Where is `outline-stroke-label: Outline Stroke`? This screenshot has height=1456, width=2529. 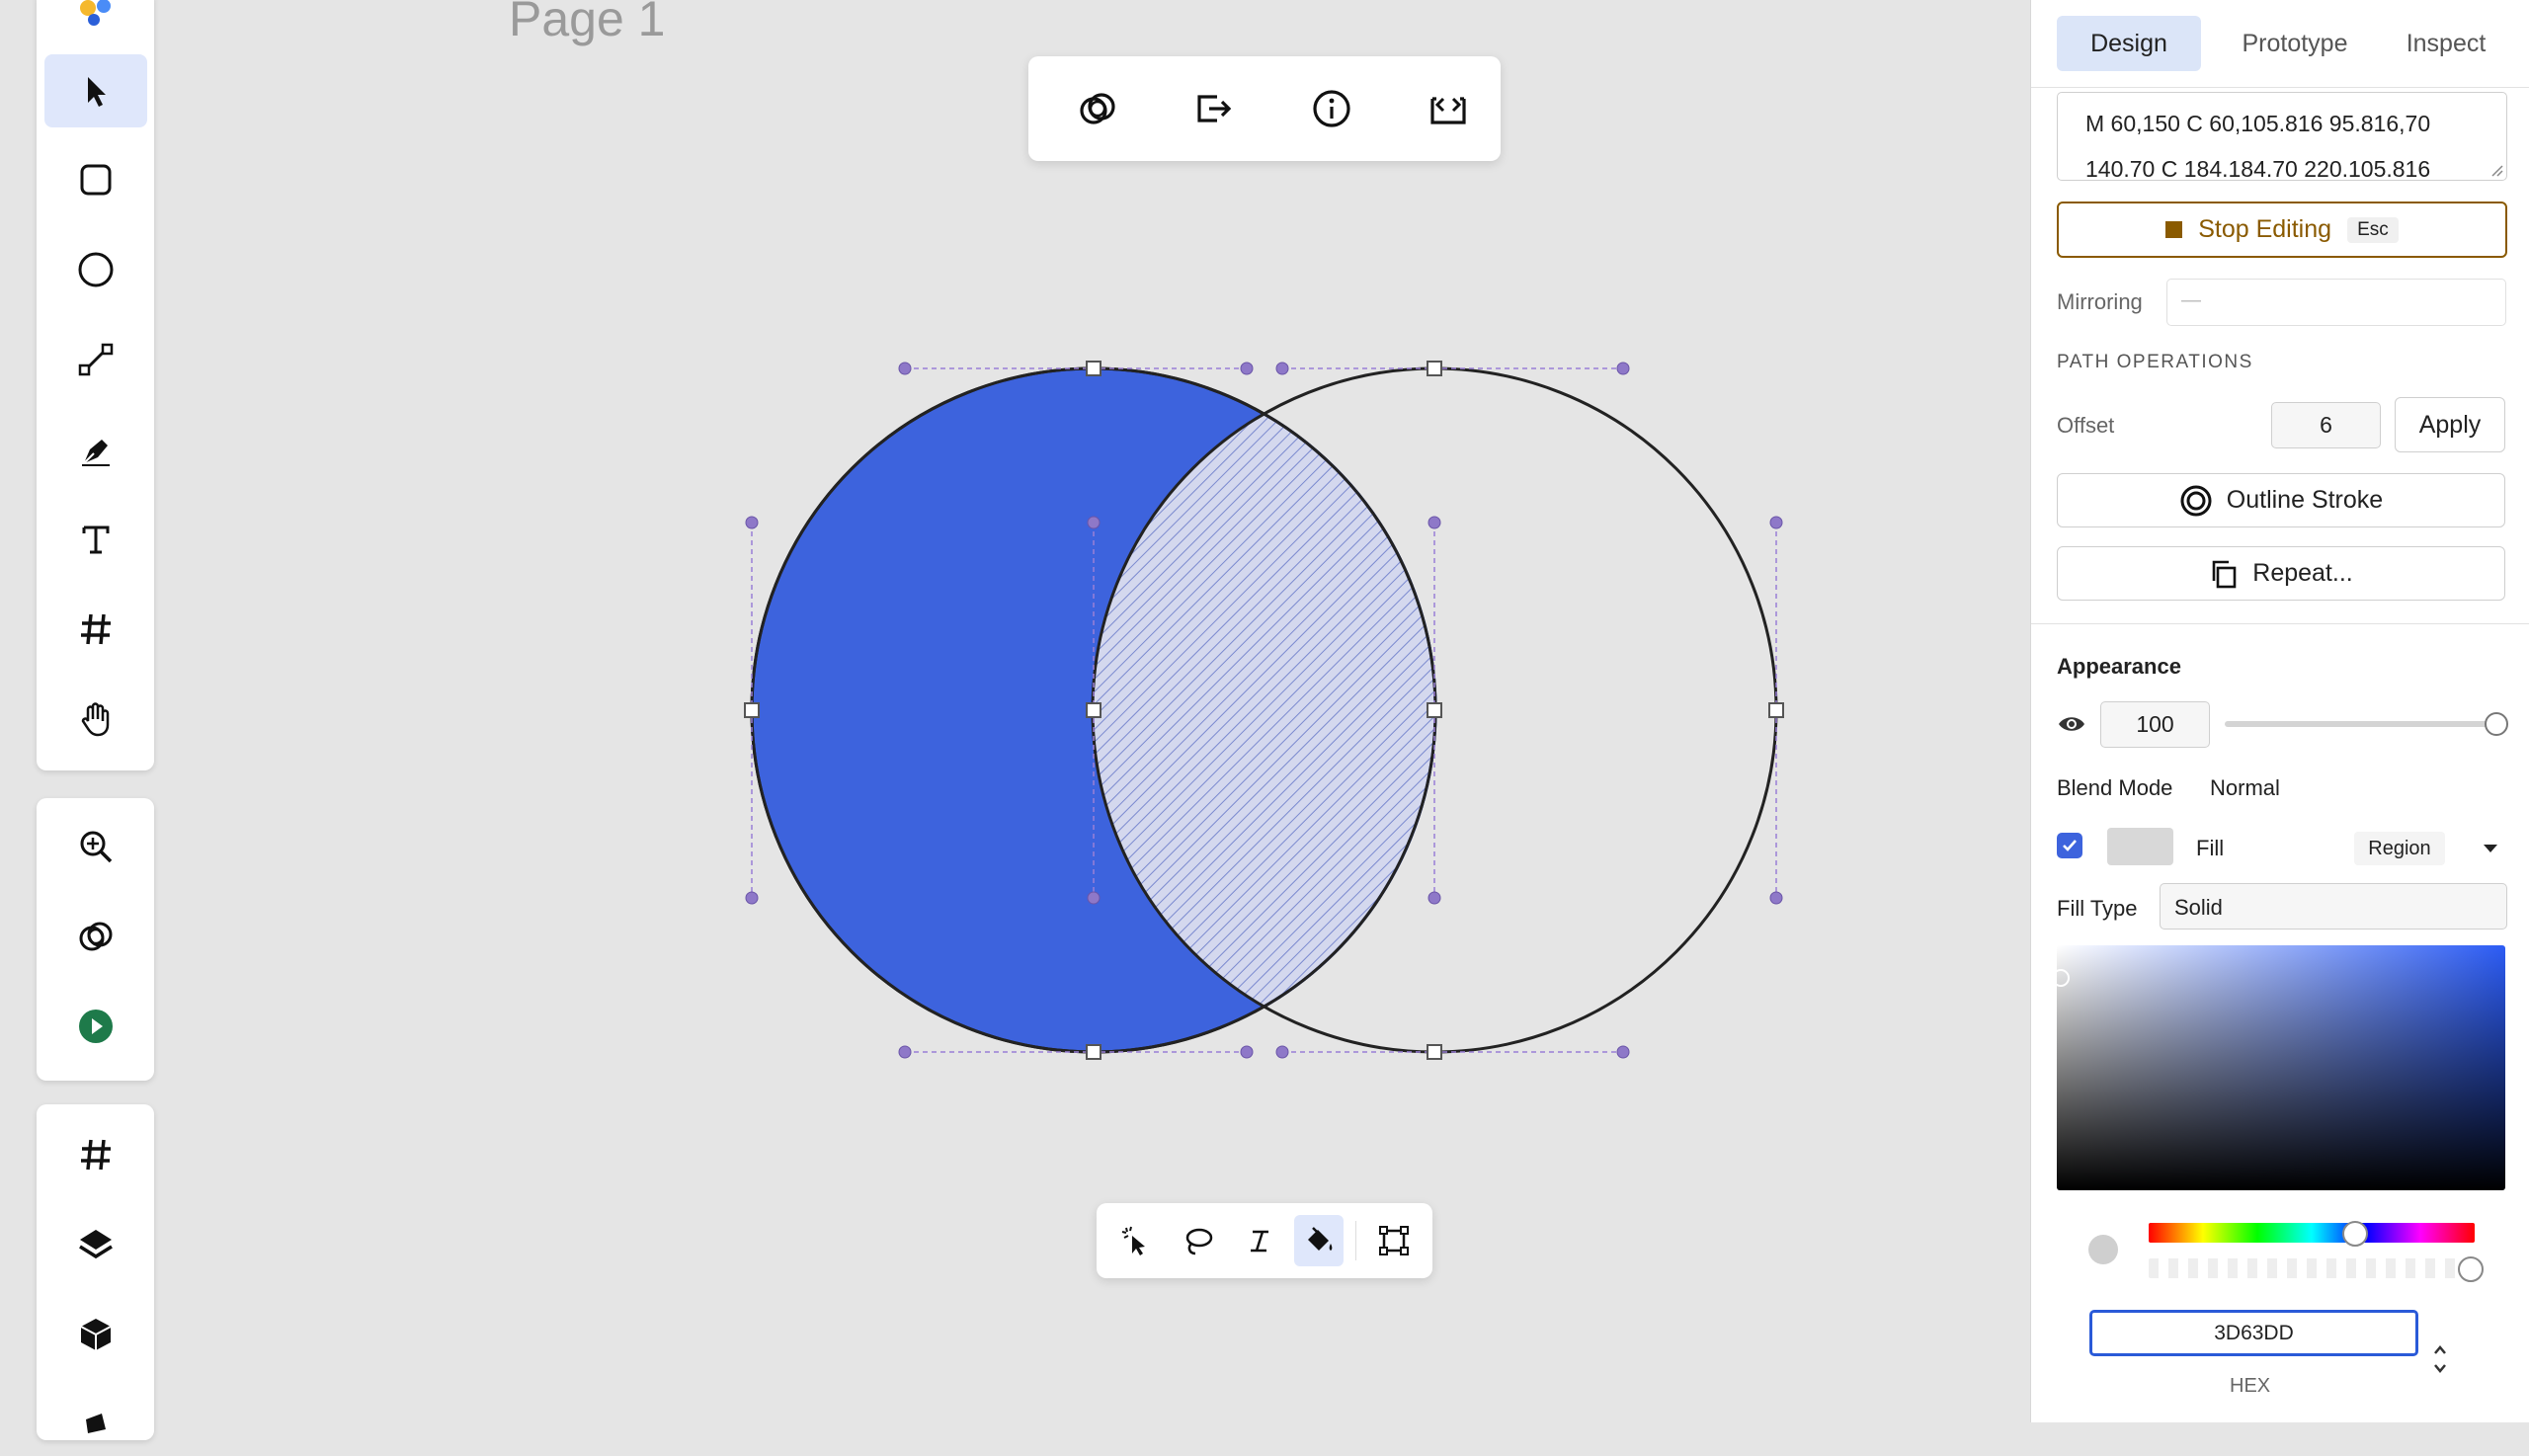 outline-stroke-label: Outline Stroke is located at coordinates (2305, 500).